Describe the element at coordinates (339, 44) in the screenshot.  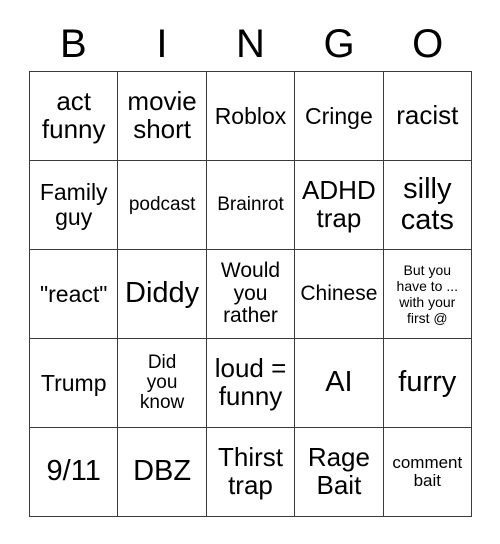
I see `bingo-header-letter-g: G` at that location.